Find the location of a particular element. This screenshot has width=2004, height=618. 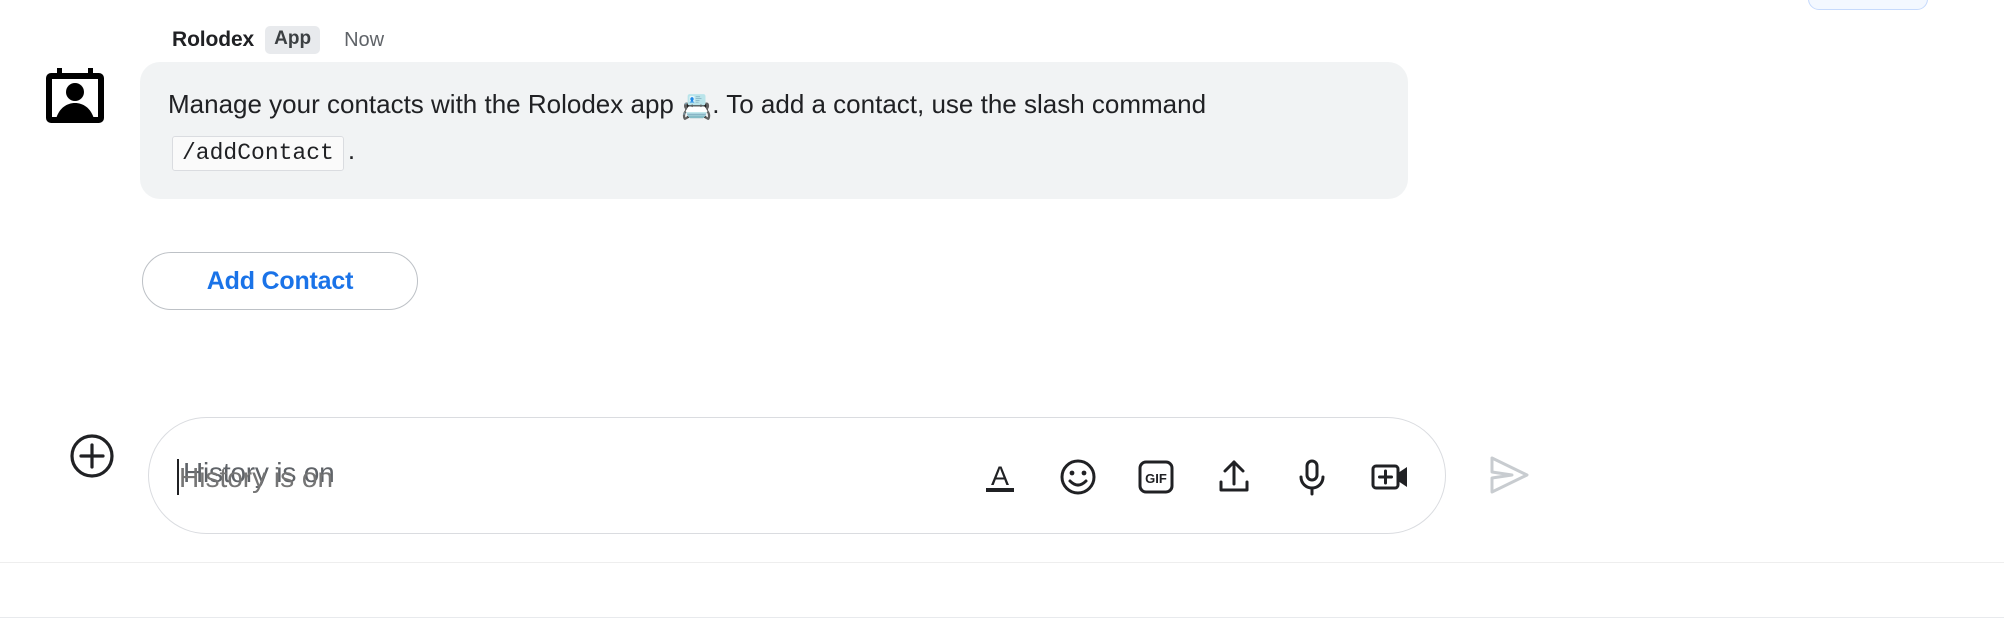

card-index-emoji: 📇 is located at coordinates (697, 107).